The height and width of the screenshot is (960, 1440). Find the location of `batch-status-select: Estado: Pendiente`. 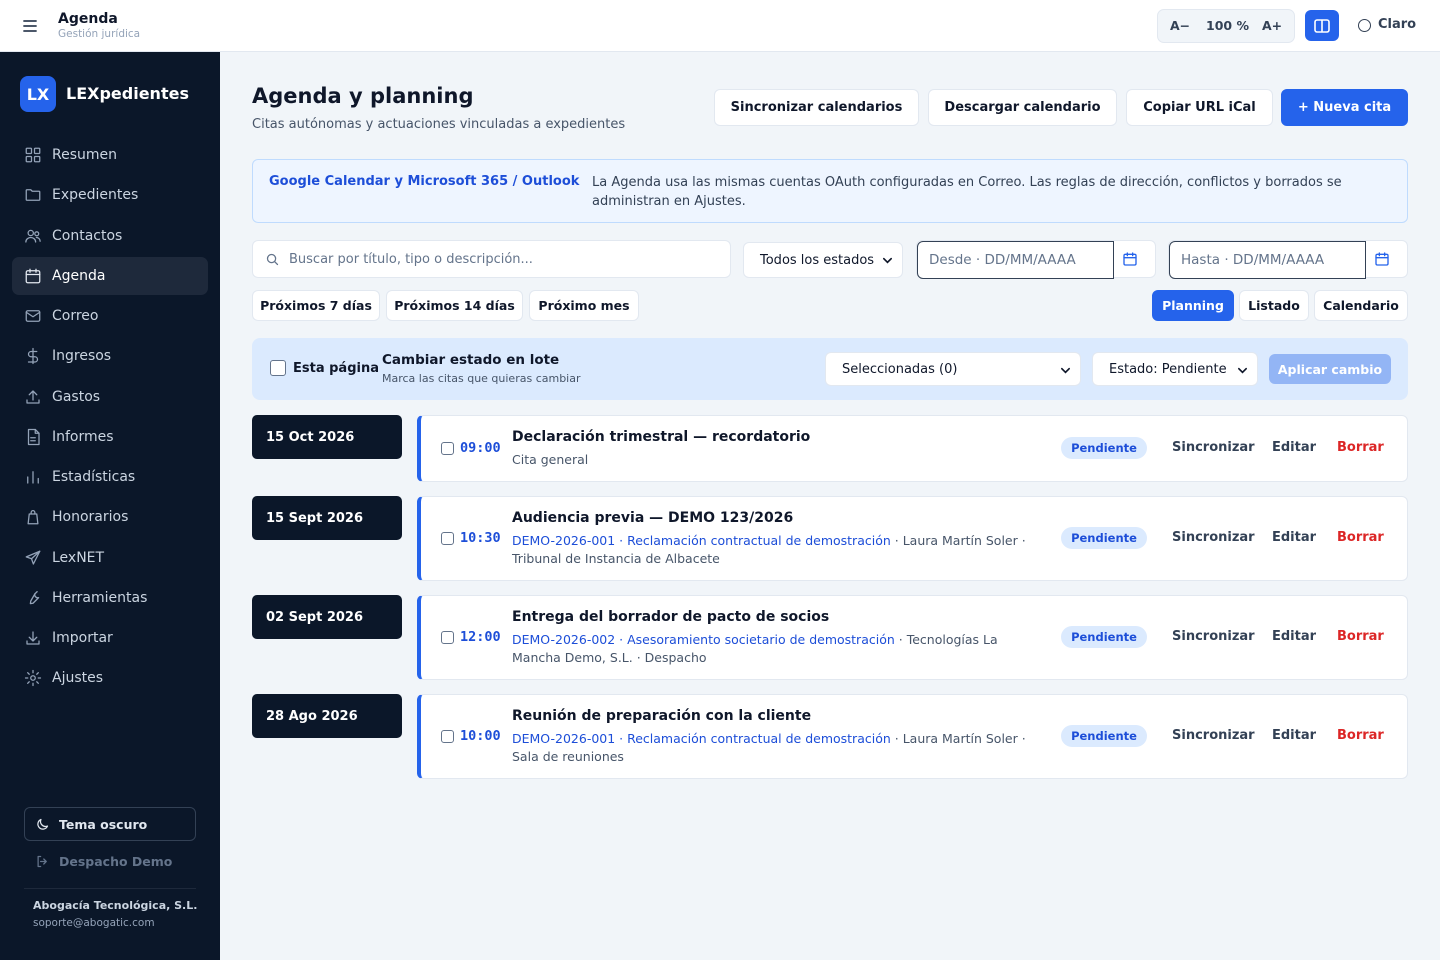

batch-status-select: Estado: Pendiente is located at coordinates (1175, 369).